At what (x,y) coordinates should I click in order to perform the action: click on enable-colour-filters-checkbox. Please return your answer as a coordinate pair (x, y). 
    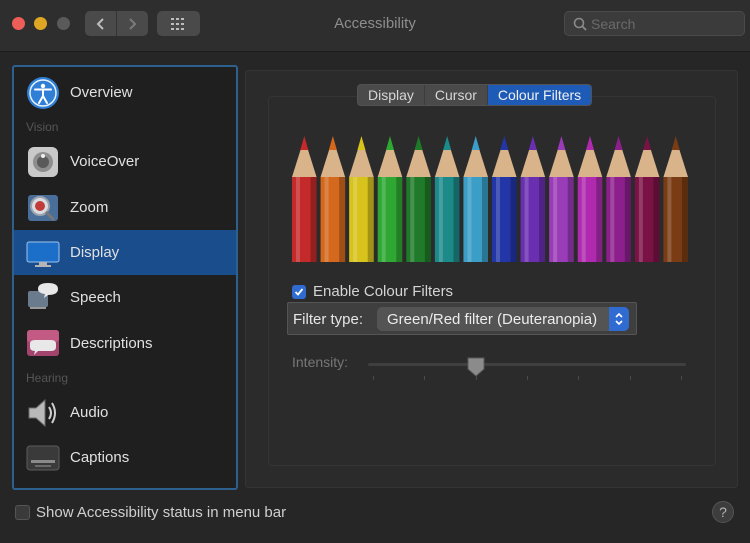
    Looking at the image, I should click on (299, 291).